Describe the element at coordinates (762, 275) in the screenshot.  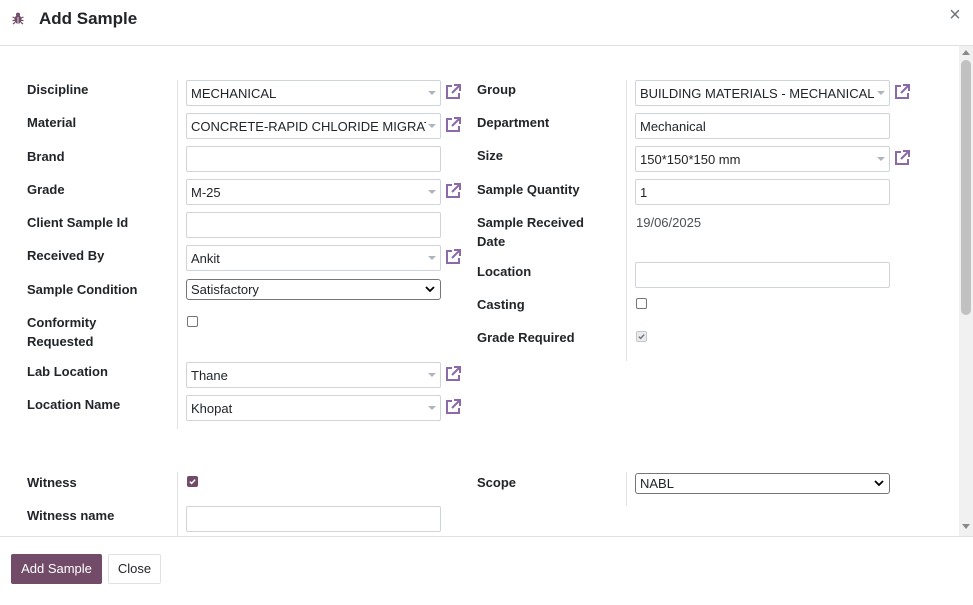
I see `location-input` at that location.